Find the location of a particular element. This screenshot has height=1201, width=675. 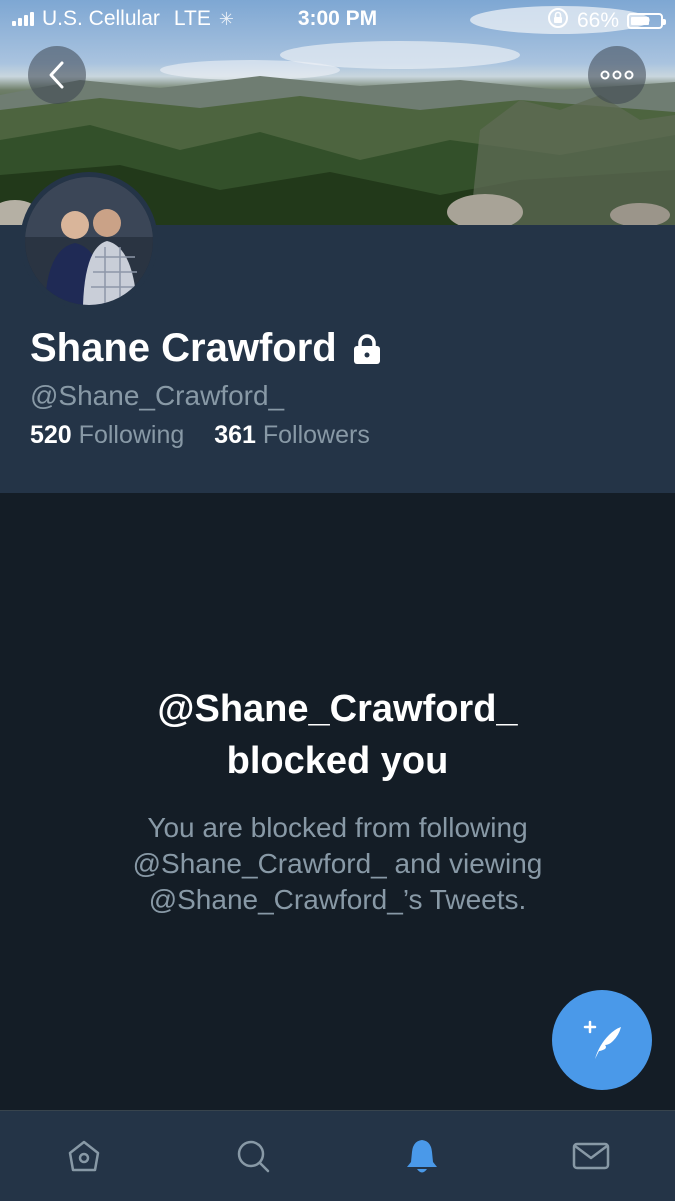

messages-envelope-icon is located at coordinates (590, 1156).